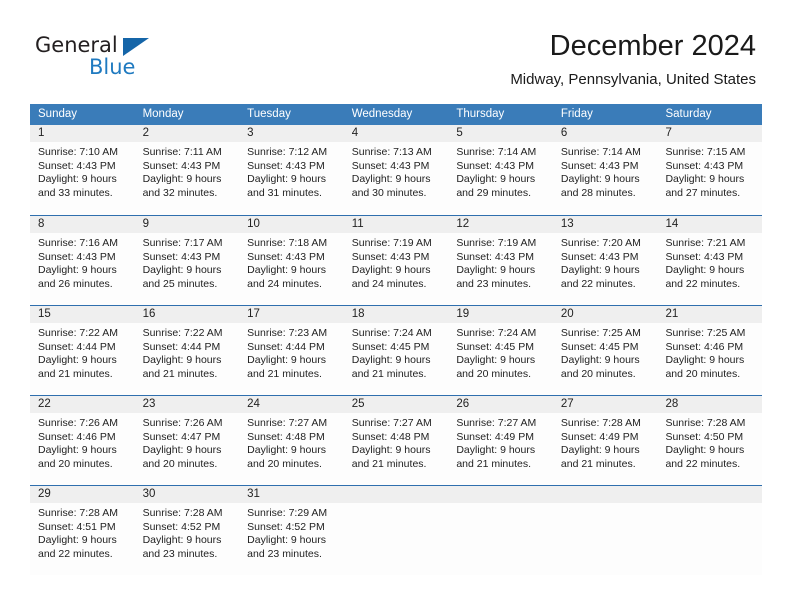  Describe the element at coordinates (75, 283) in the screenshot. I see `day-detail-line: and 26 minutes.` at that location.